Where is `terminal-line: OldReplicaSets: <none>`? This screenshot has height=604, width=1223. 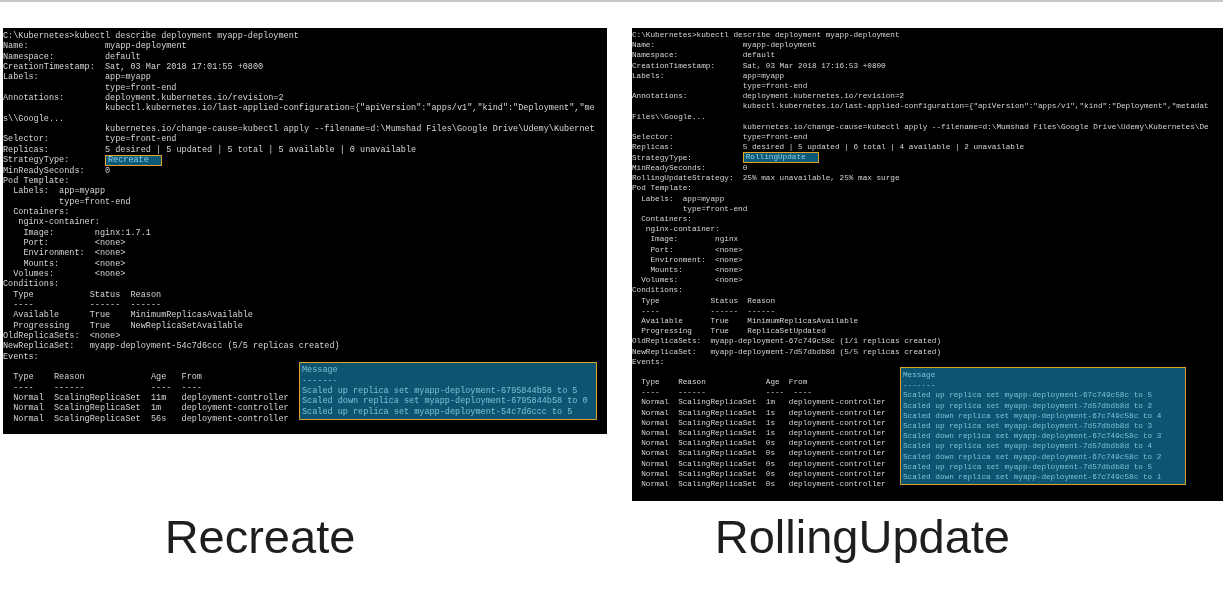 terminal-line: OldReplicaSets: <none> is located at coordinates (62, 336).